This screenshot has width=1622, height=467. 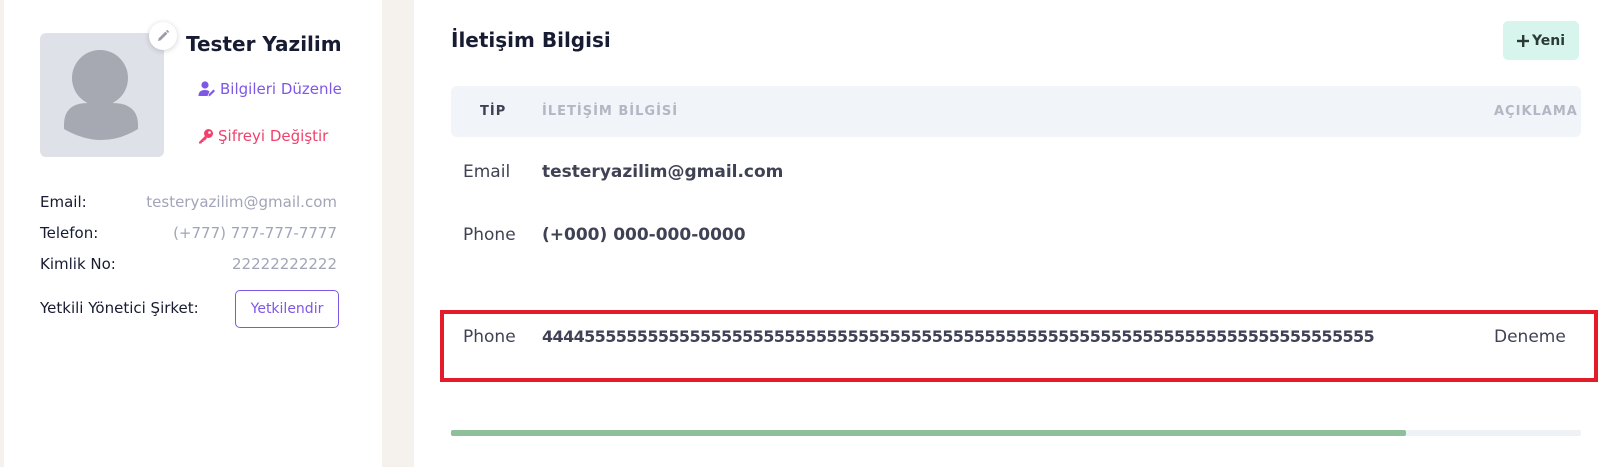 What do you see at coordinates (644, 235) in the screenshot?
I see `row-info: (+000) 000-000-0000` at bounding box center [644, 235].